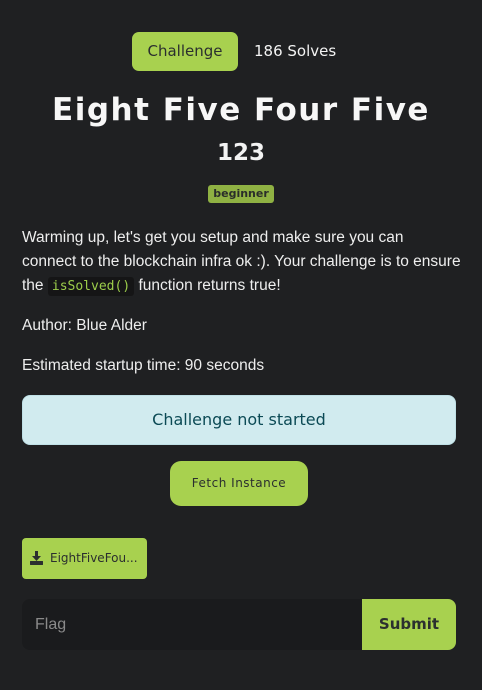  What do you see at coordinates (239, 420) in the screenshot?
I see `instance-status-alert: Challenge not started` at bounding box center [239, 420].